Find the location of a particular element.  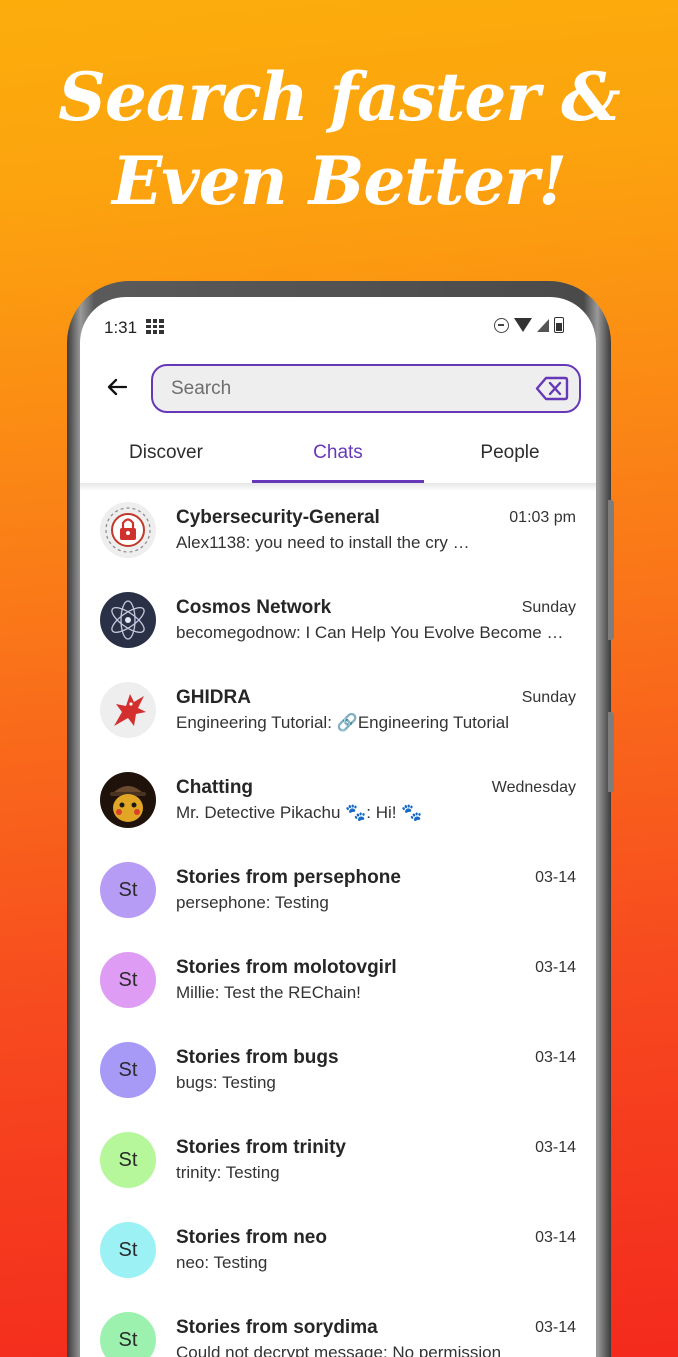

chat-preview: Millie: Test the REChain! is located at coordinates (268, 992).